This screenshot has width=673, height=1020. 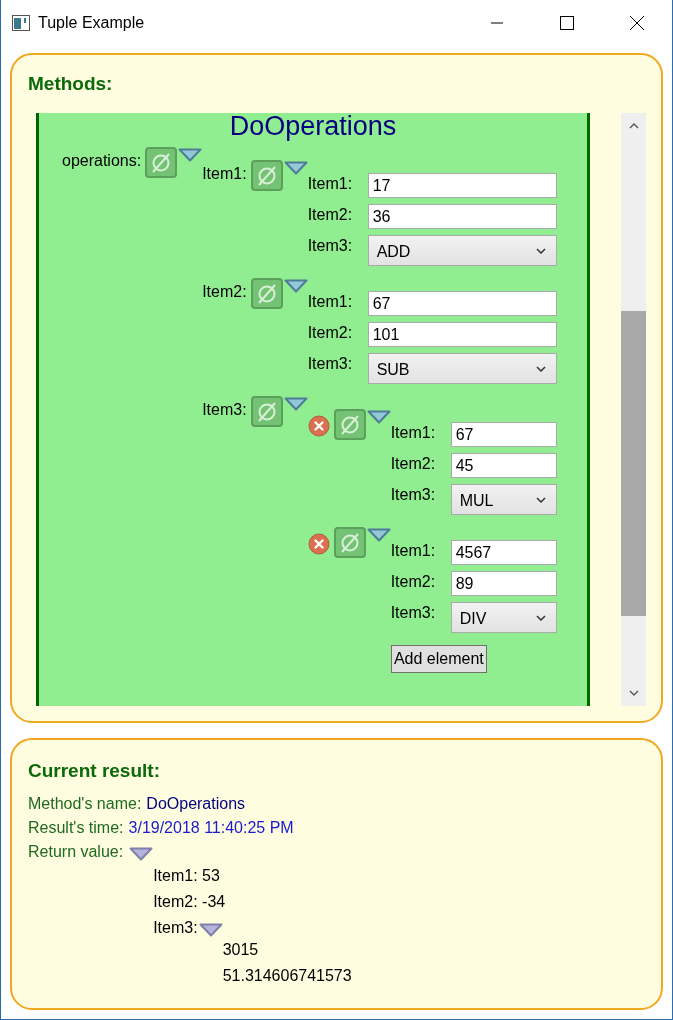 What do you see at coordinates (313, 128) in the screenshot?
I see `method-title: DoOperations` at bounding box center [313, 128].